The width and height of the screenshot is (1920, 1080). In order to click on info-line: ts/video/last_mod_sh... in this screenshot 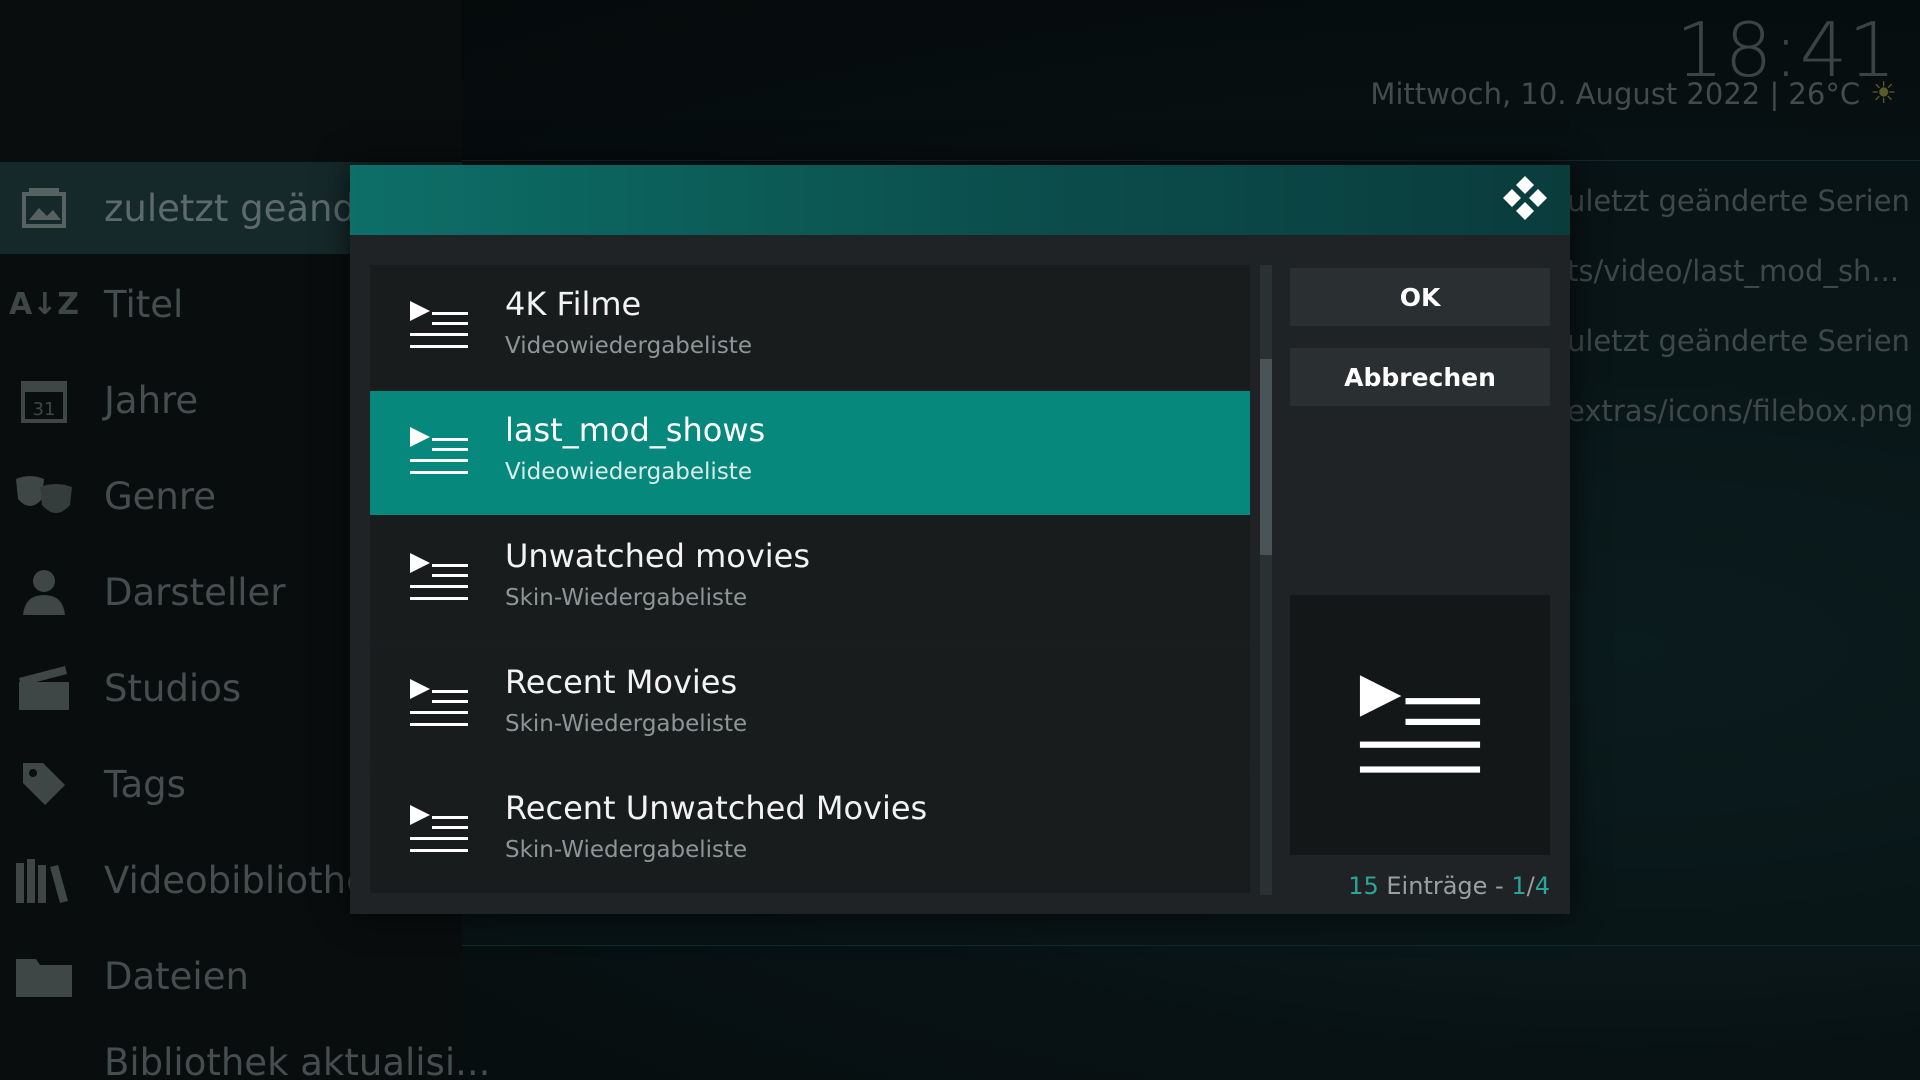, I will do `click(1733, 271)`.